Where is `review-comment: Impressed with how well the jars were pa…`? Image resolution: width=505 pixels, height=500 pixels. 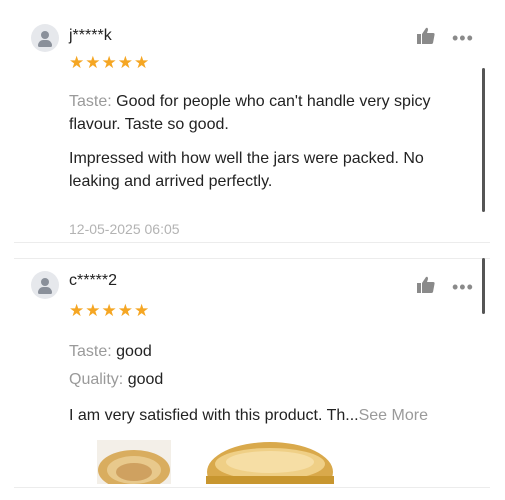 review-comment: Impressed with how well the jars were pa… is located at coordinates (246, 170).